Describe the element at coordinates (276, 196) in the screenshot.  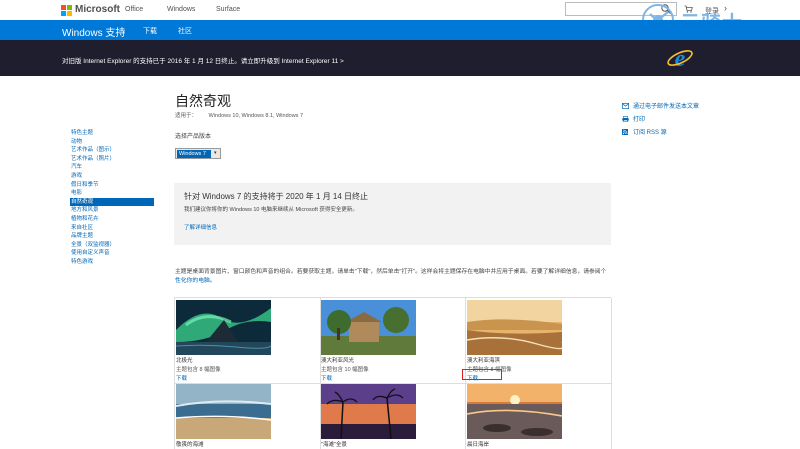
I see `notice-title: 针对 Windows 7 的支持将于 2020 年 1 月 14 日终止` at that location.